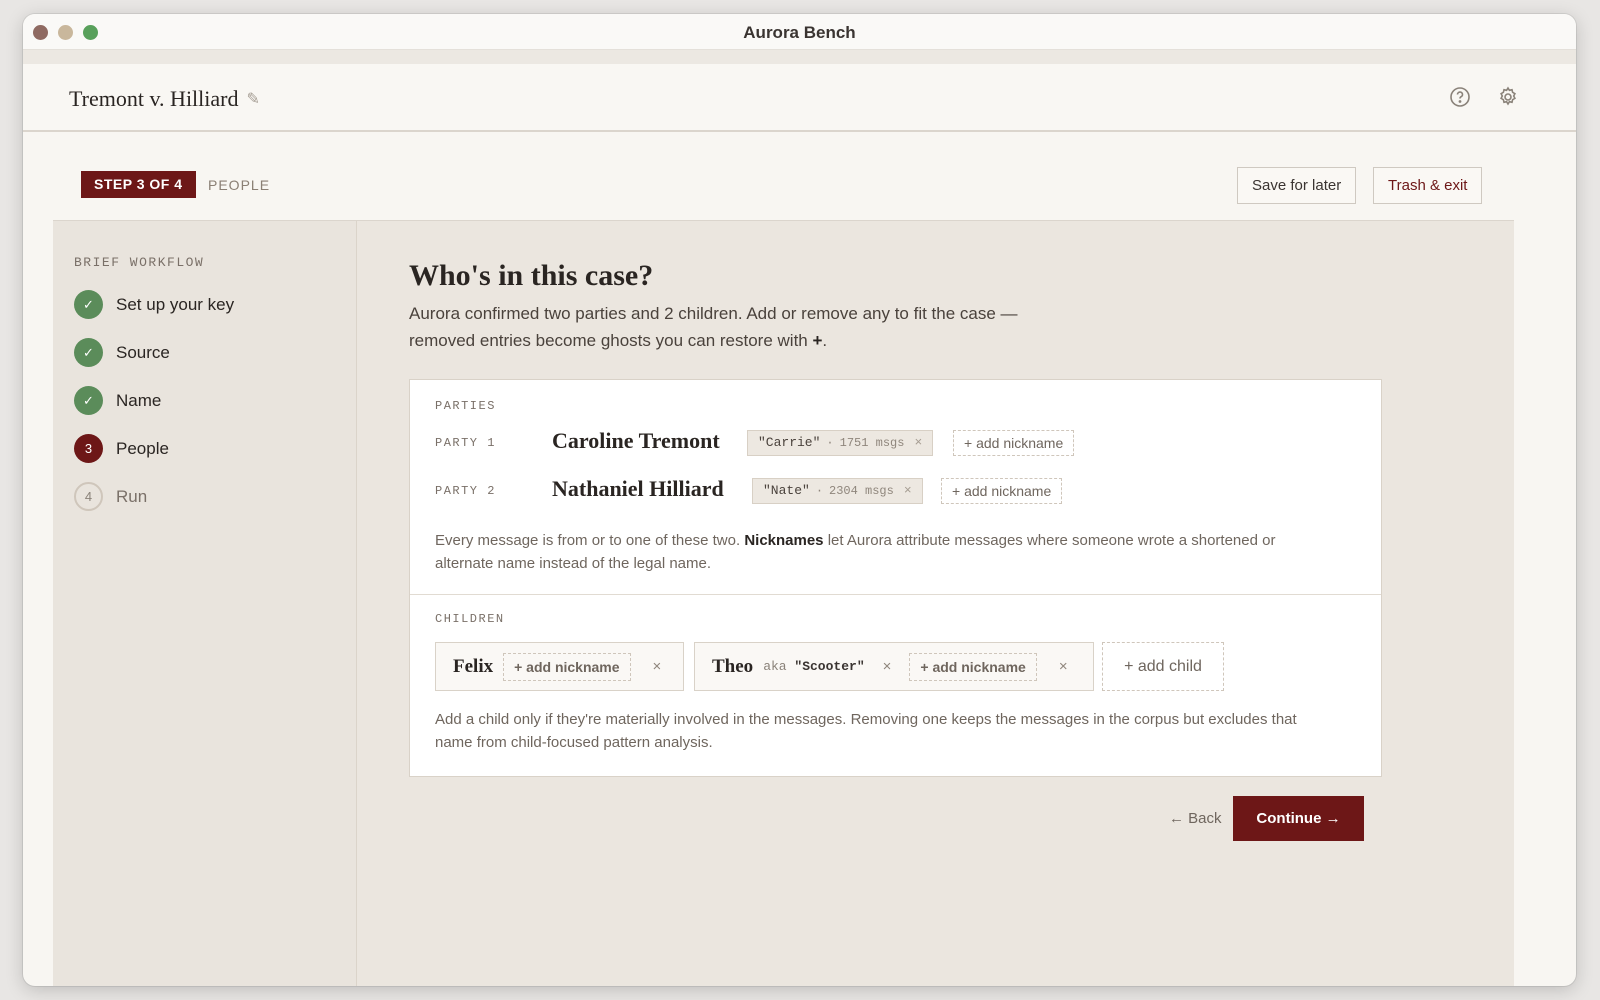 Image resolution: width=1600 pixels, height=1000 pixels. What do you see at coordinates (638, 488) in the screenshot?
I see `party-name: Nathaniel Hilliard` at bounding box center [638, 488].